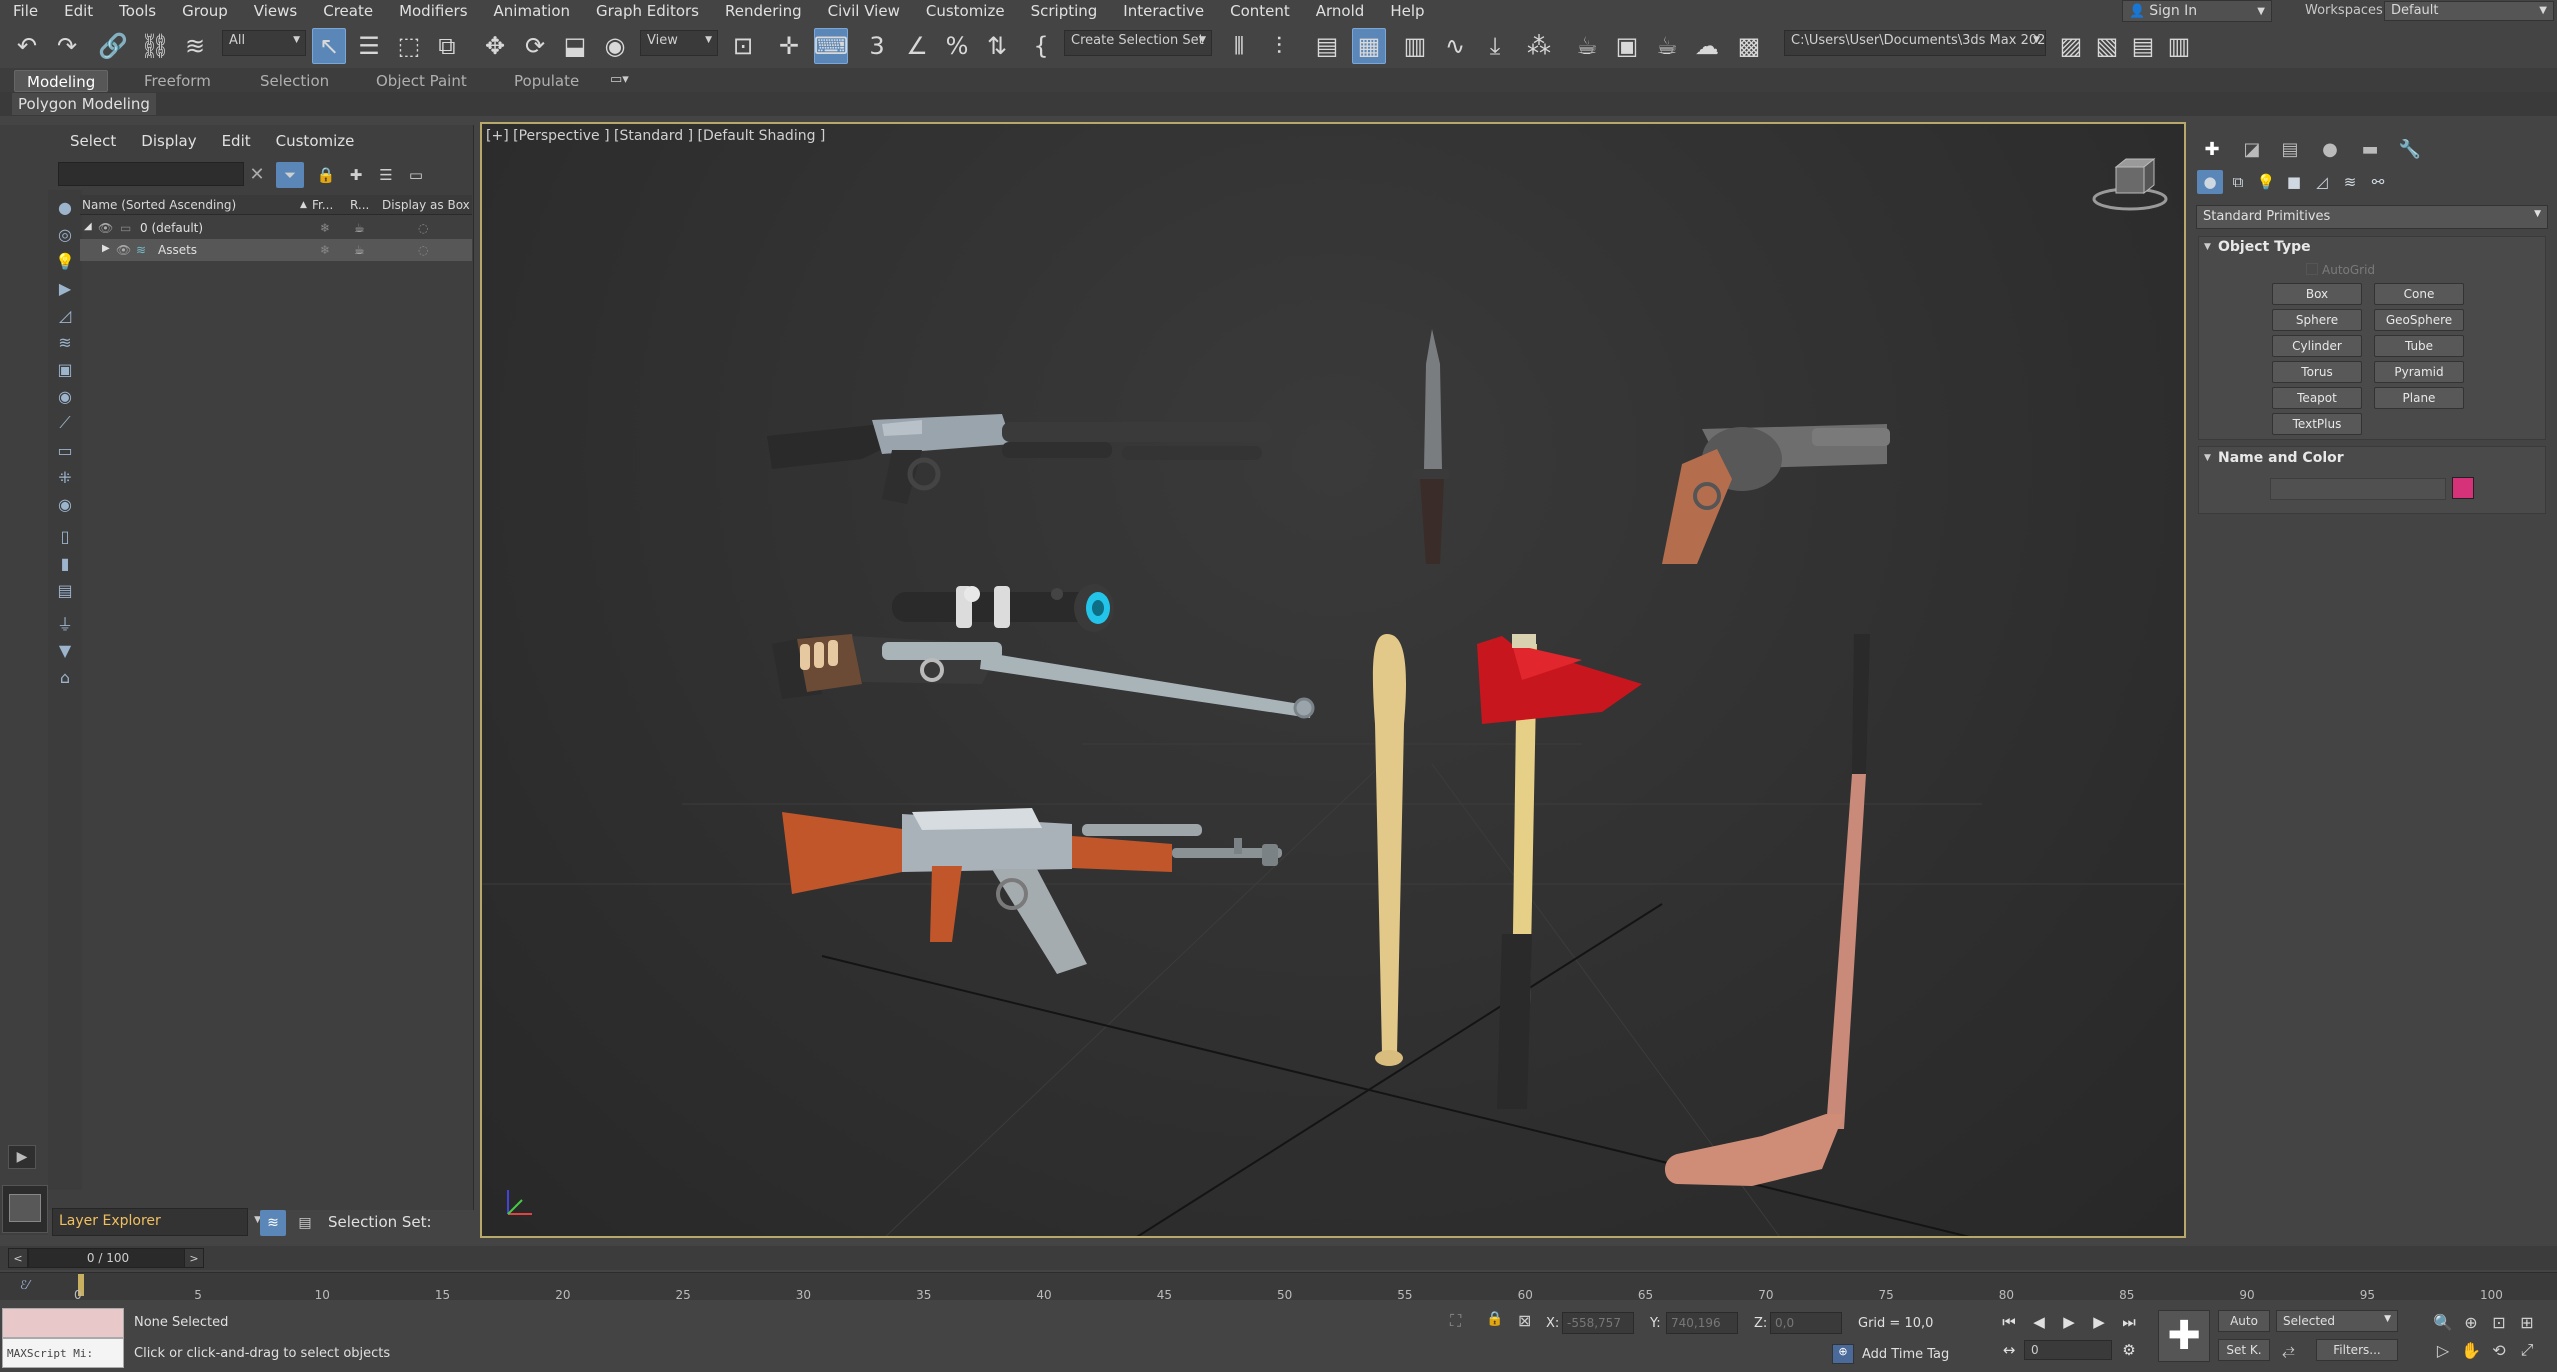 Image resolution: width=2557 pixels, height=1372 pixels. What do you see at coordinates (1340, 11) in the screenshot?
I see `menu-arnold: Arnold` at bounding box center [1340, 11].